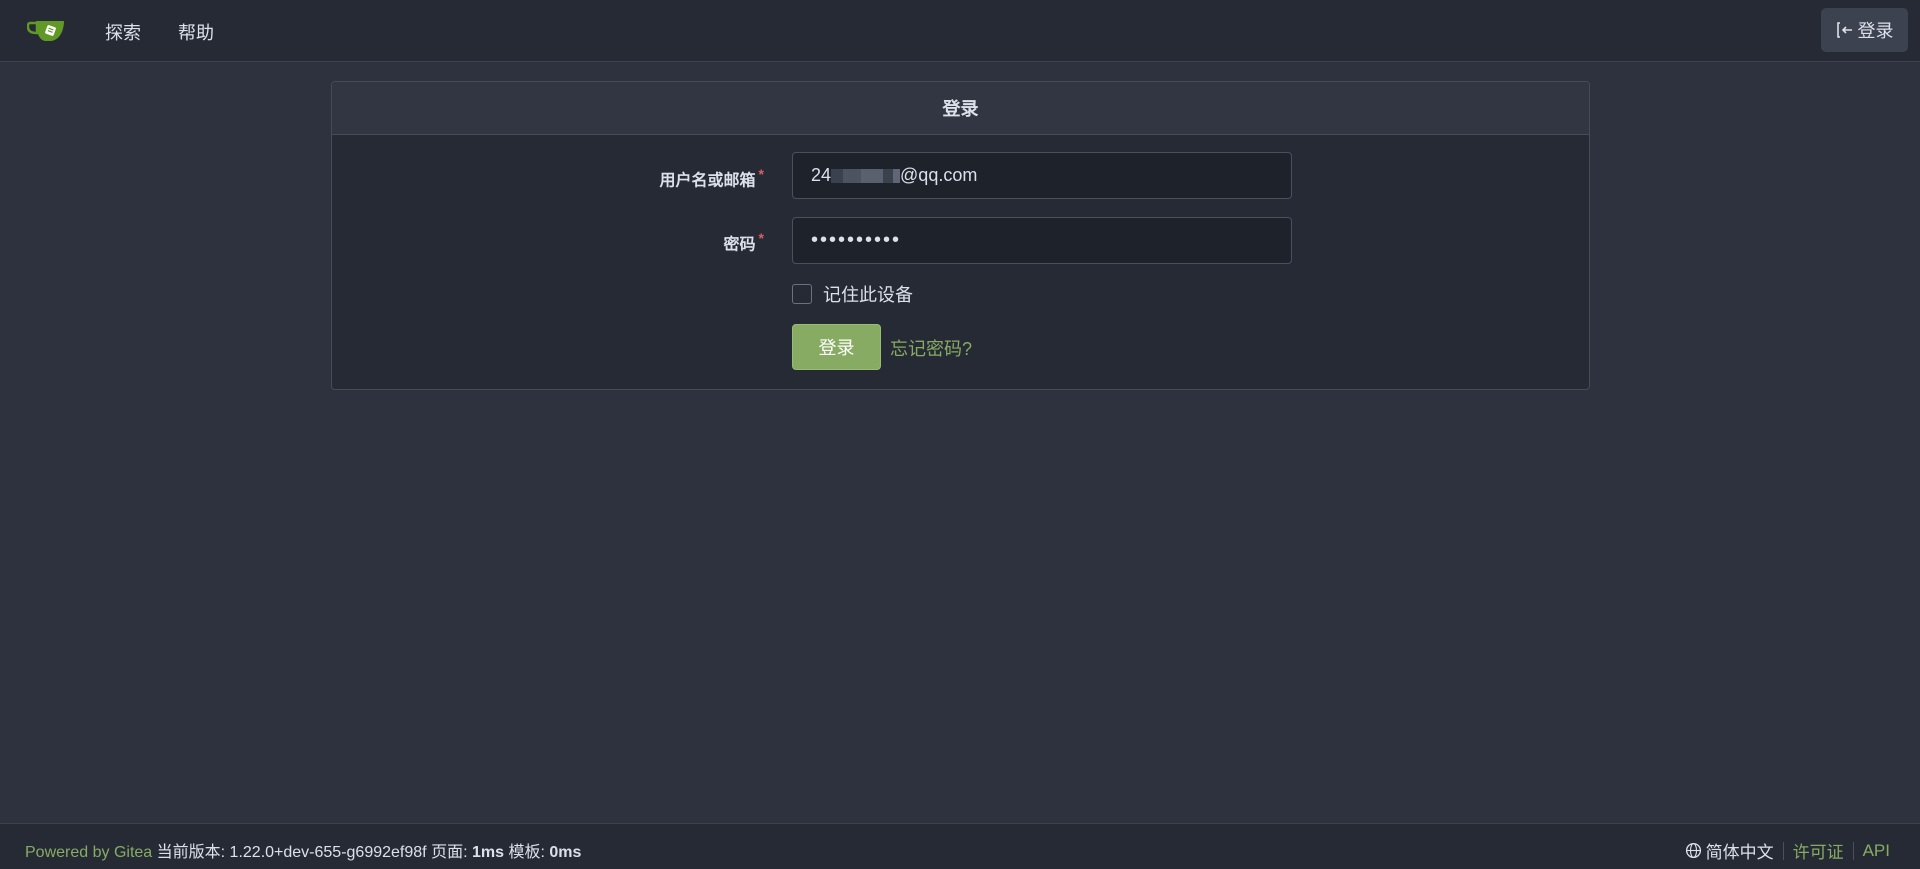 Image resolution: width=1920 pixels, height=869 pixels. Describe the element at coordinates (1739, 852) in the screenshot. I see `language-label: 简体中文` at that location.